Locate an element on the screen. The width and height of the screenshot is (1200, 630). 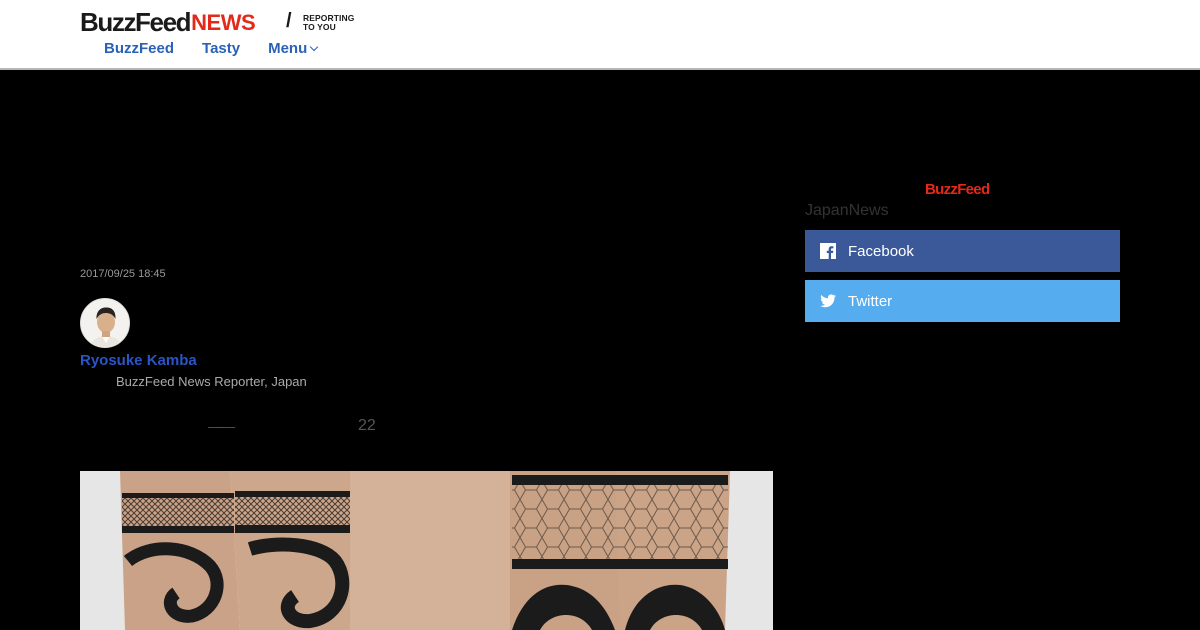
nav-item-label: Menu is located at coordinates (288, 48).